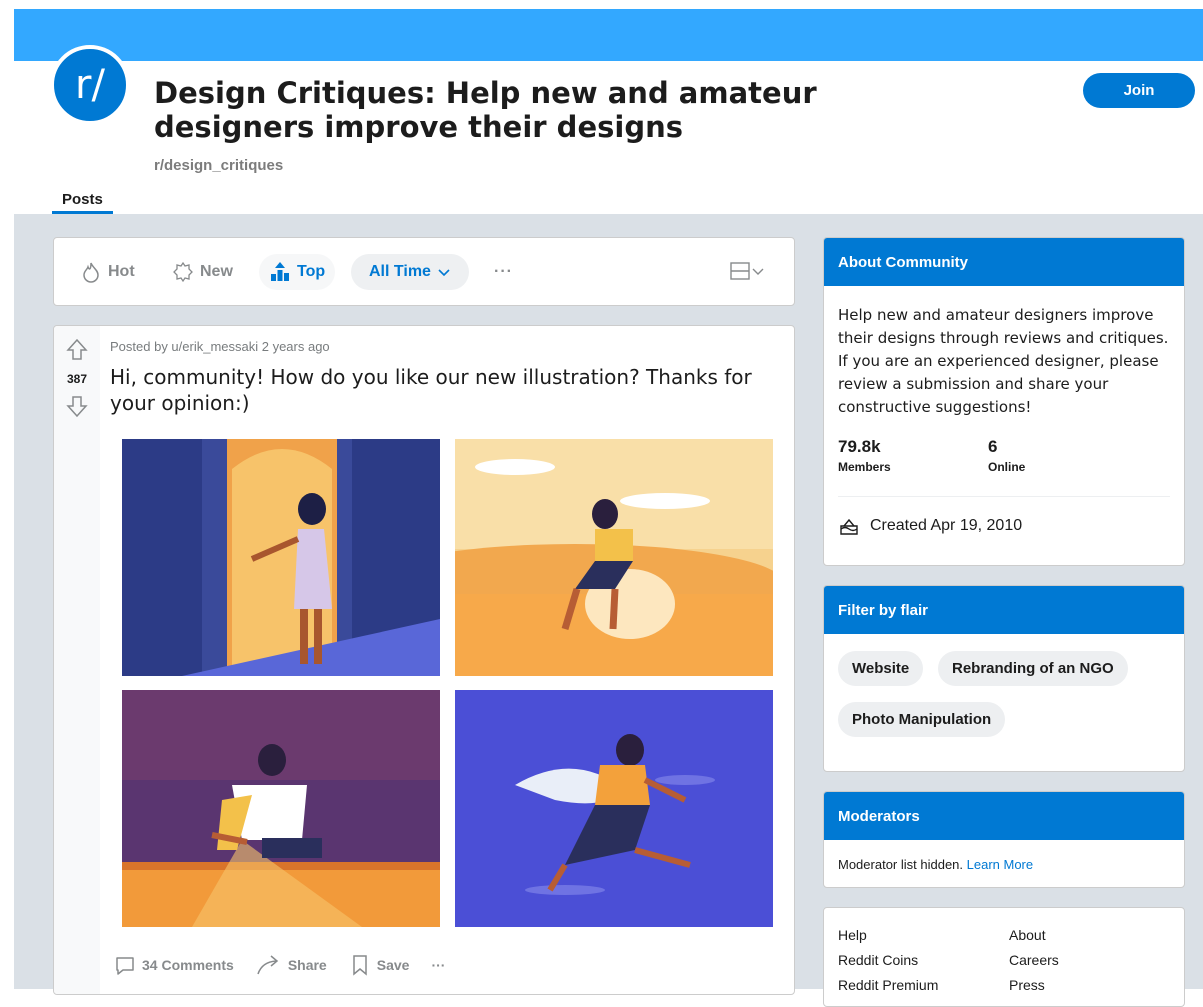  I want to click on online-count: 6, so click(993, 446).